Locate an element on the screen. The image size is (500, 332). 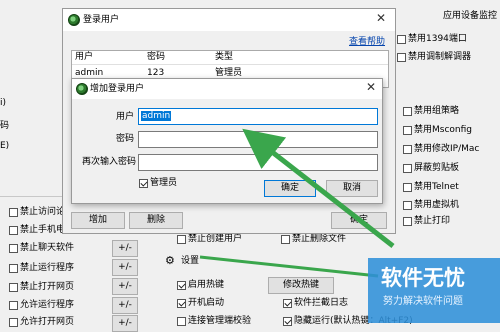
arrow-to-settings is located at coordinates (289, 266).